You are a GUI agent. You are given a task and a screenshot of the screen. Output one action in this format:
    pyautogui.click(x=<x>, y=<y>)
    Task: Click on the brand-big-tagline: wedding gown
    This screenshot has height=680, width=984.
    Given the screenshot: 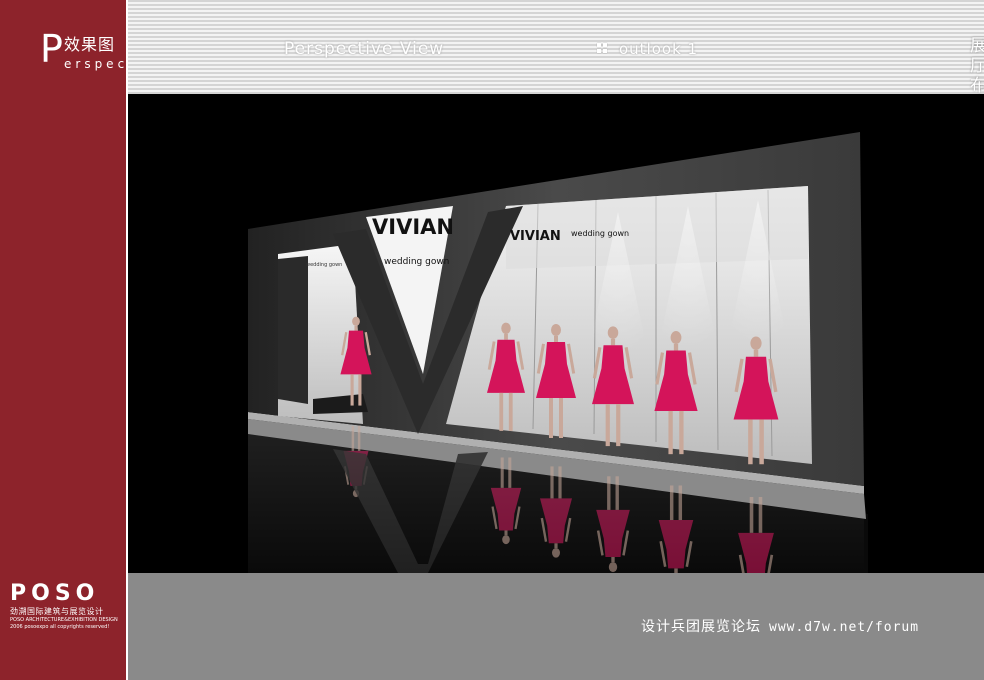 What is the action you would take?
    pyautogui.click(x=416, y=262)
    